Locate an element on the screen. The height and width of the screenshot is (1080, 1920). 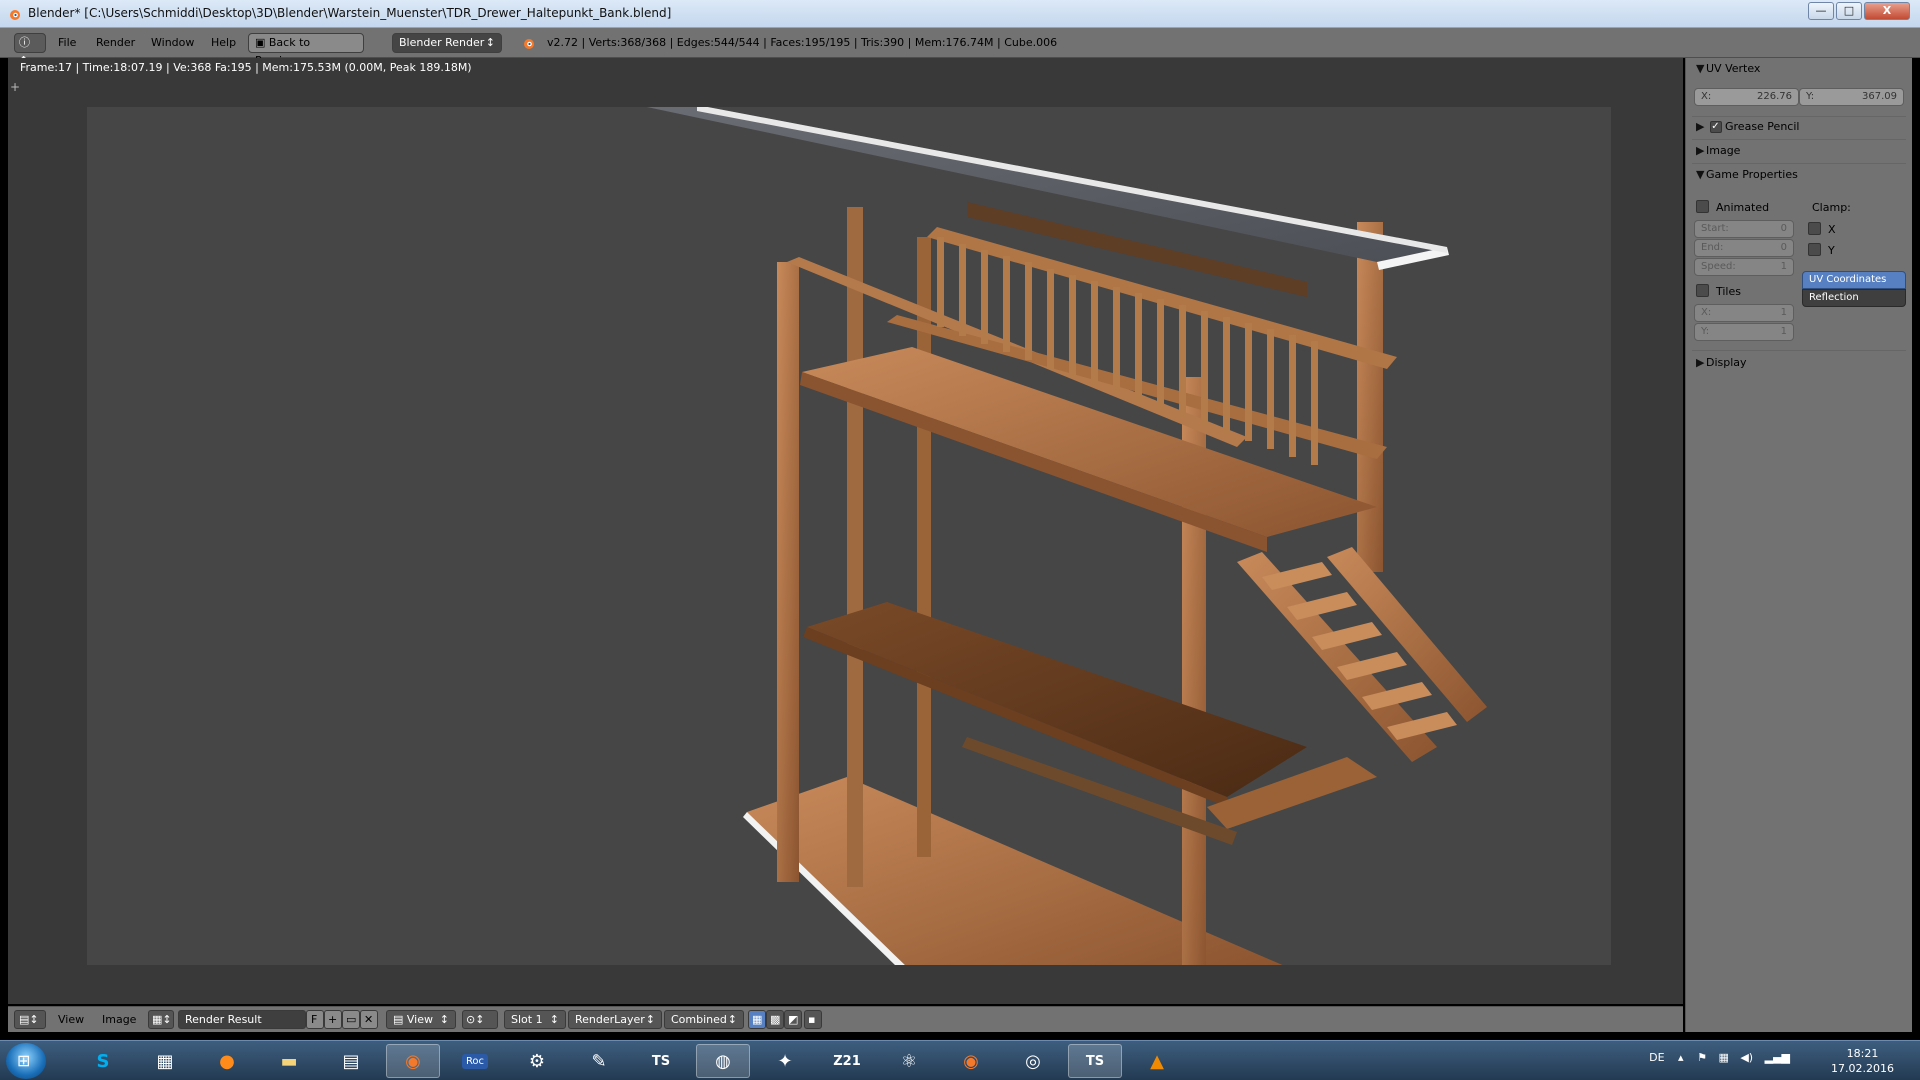
render-layer-label: RenderLayer is located at coordinates (610, 1019).